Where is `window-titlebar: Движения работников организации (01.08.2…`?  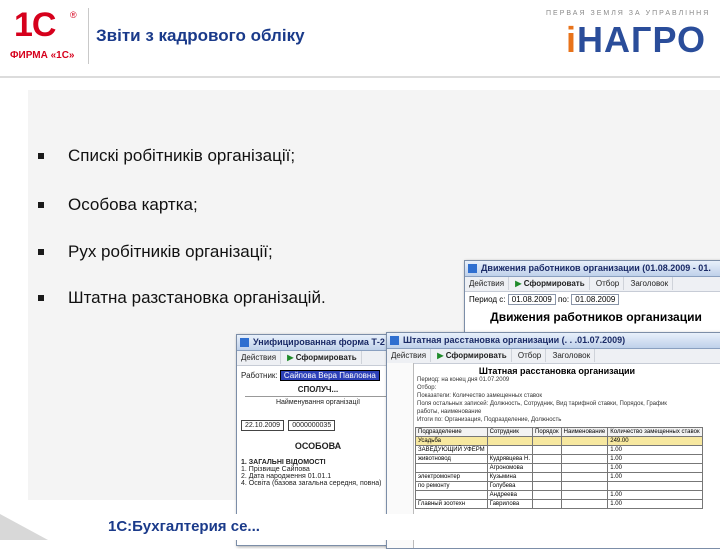 window-titlebar: Движения работников организации (01.08.2… is located at coordinates (592, 269).